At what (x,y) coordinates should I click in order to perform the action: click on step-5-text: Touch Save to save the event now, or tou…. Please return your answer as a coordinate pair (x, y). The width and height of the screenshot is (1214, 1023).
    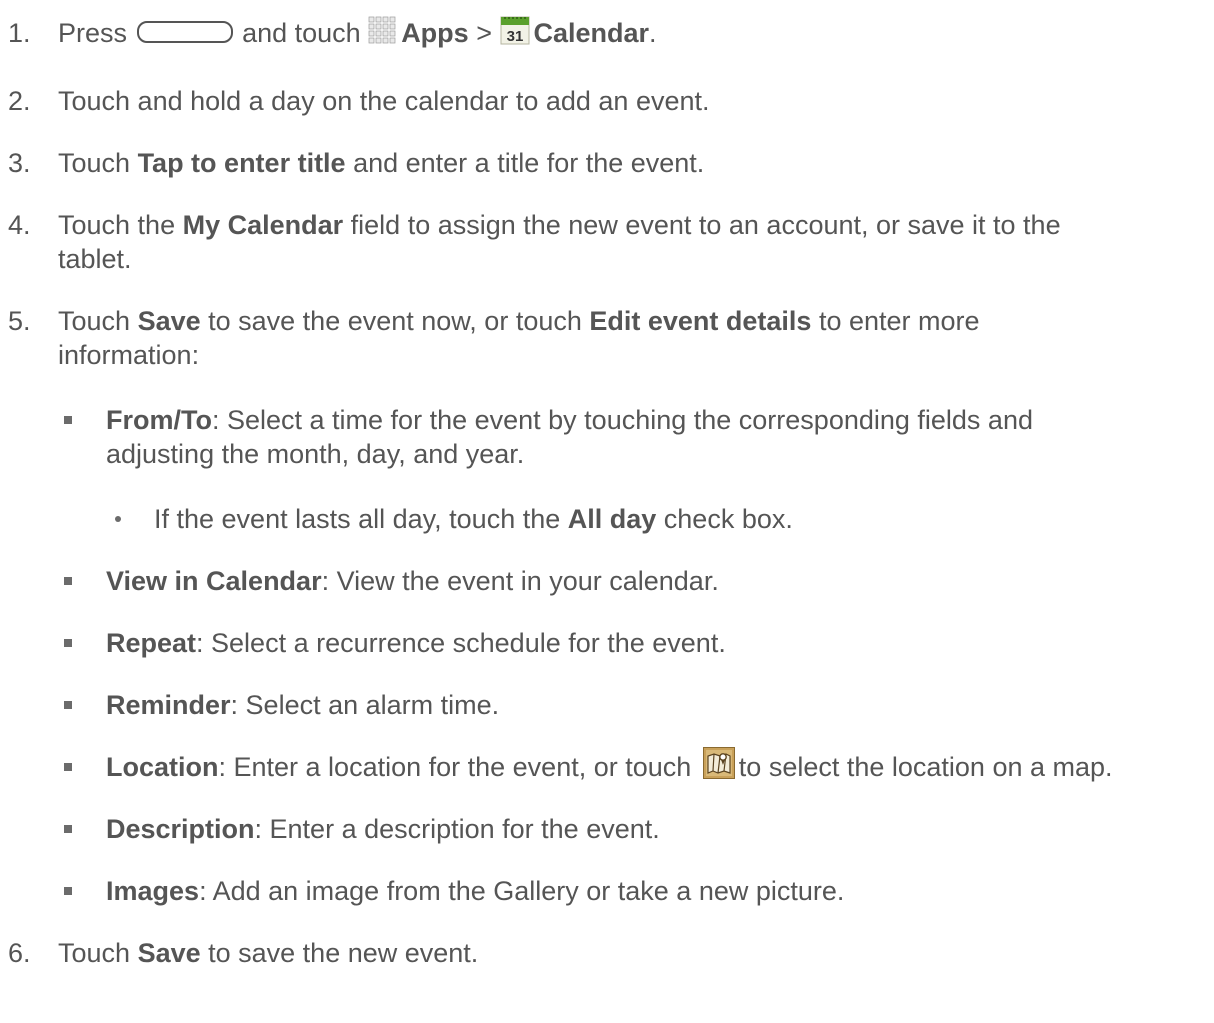
    Looking at the image, I should click on (519, 321).